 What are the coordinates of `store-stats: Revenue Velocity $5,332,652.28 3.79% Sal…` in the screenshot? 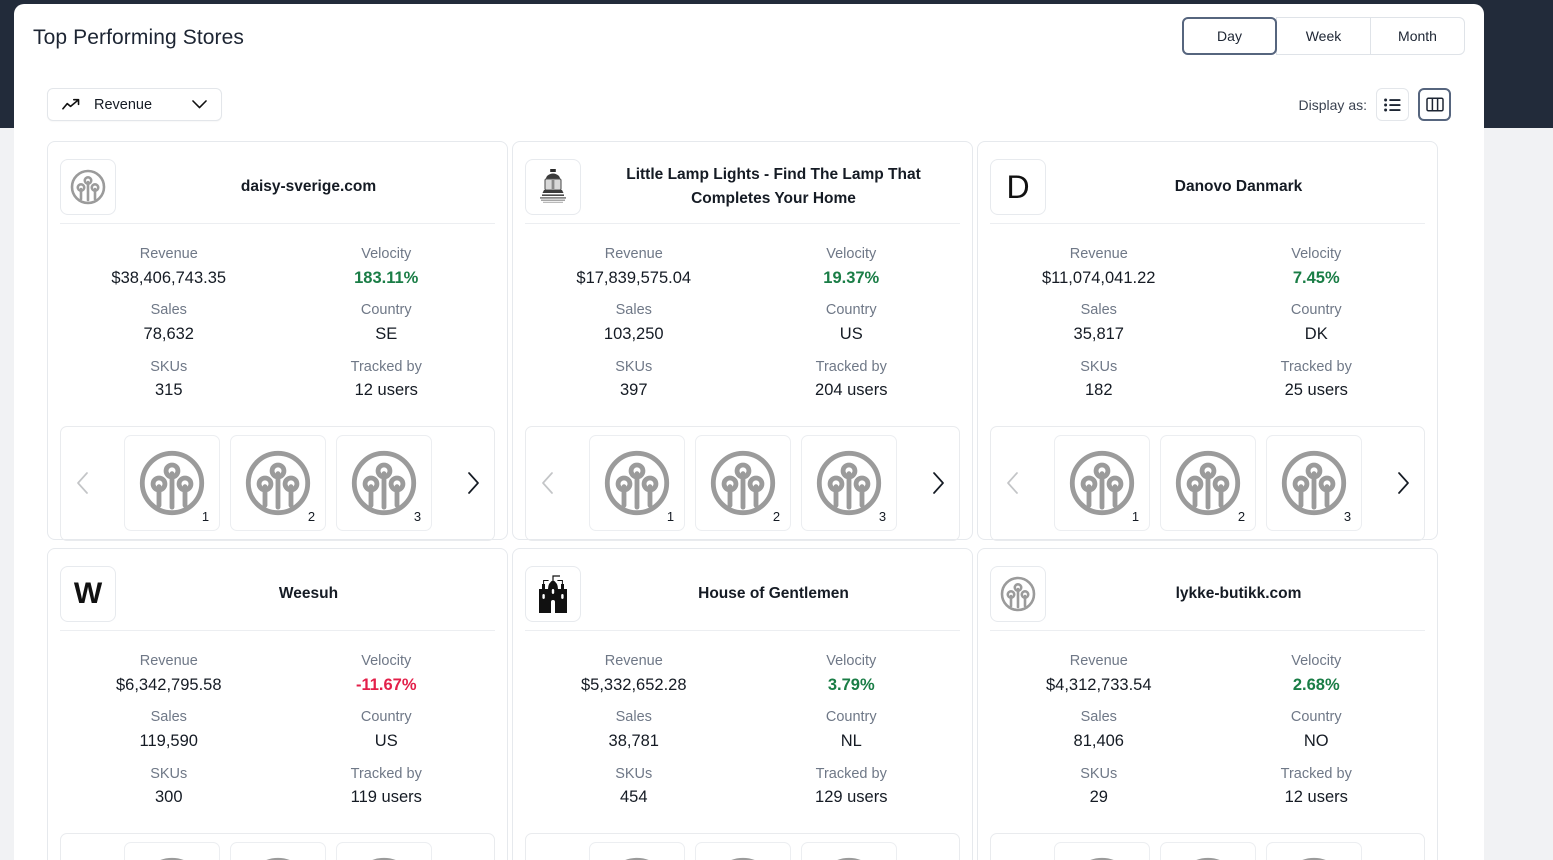 It's located at (742, 729).